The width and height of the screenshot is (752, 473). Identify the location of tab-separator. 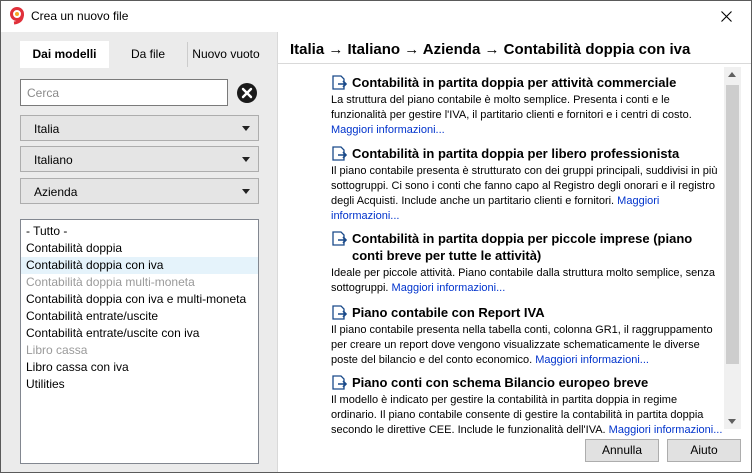
(187, 54).